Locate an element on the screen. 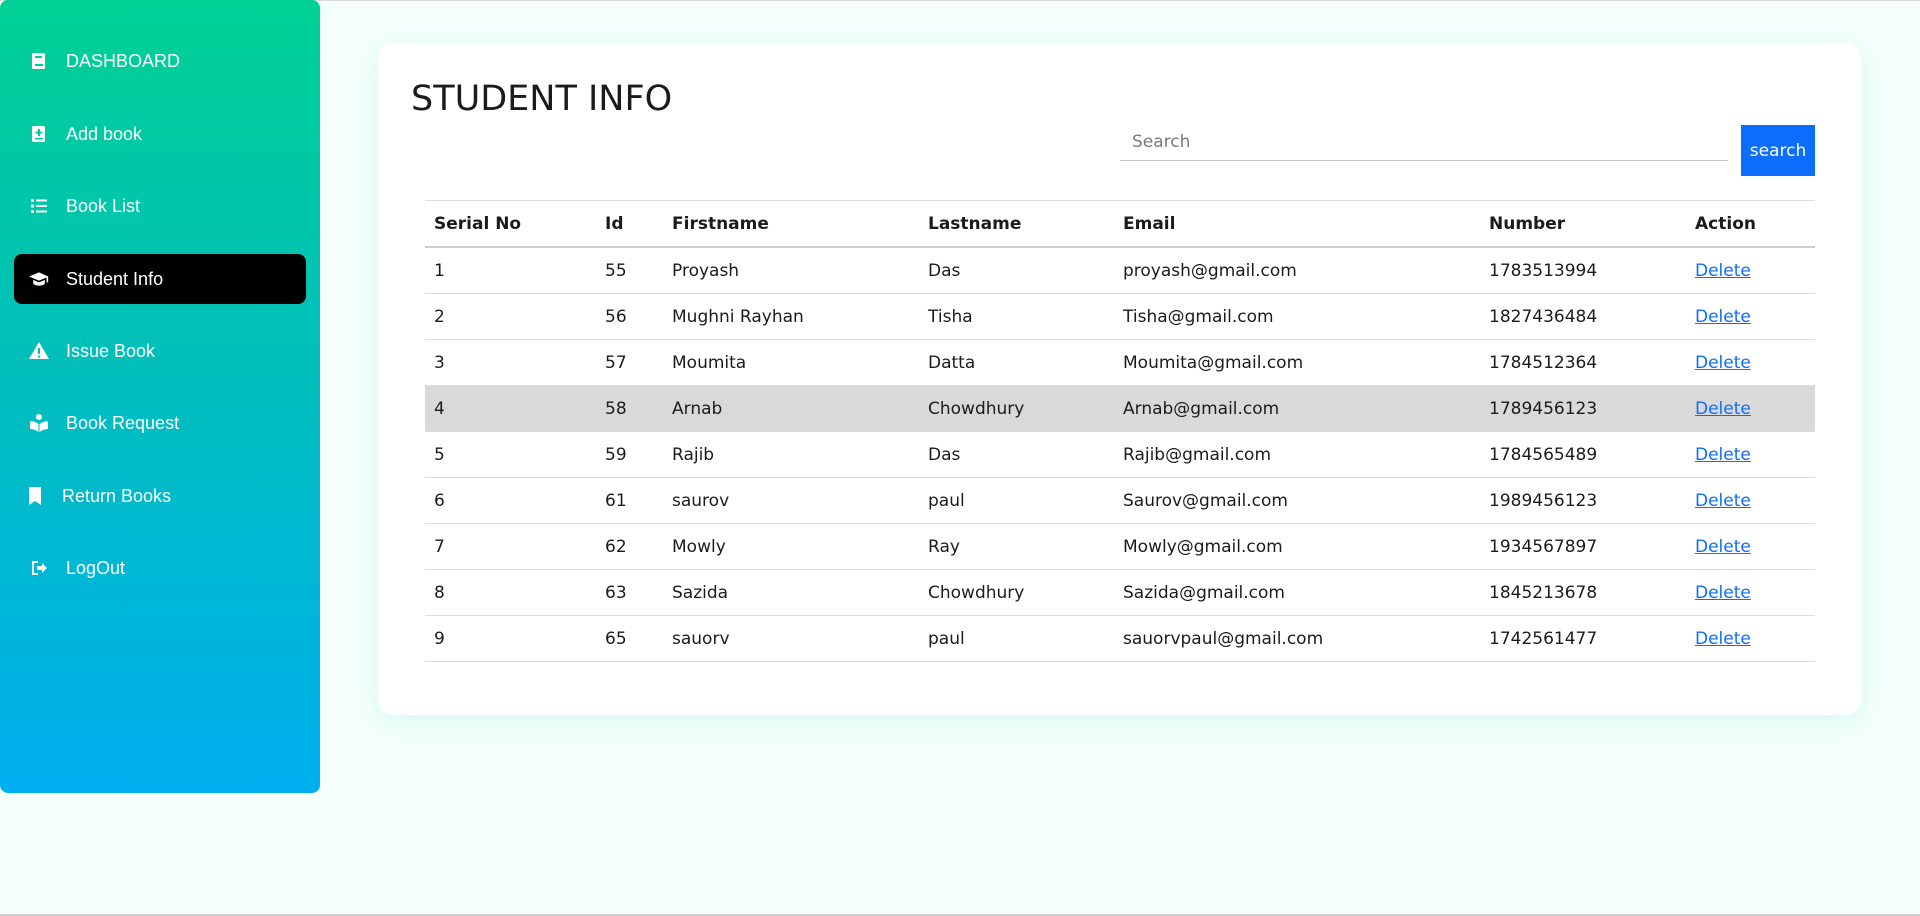 The width and height of the screenshot is (1920, 916). cell-number: 1845213678 is located at coordinates (1583, 592).